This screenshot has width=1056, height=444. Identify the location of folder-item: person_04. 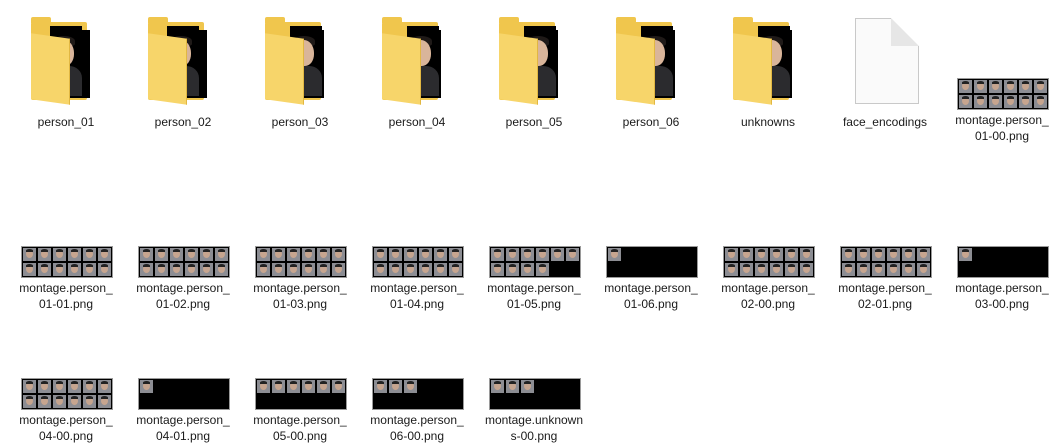
(417, 72).